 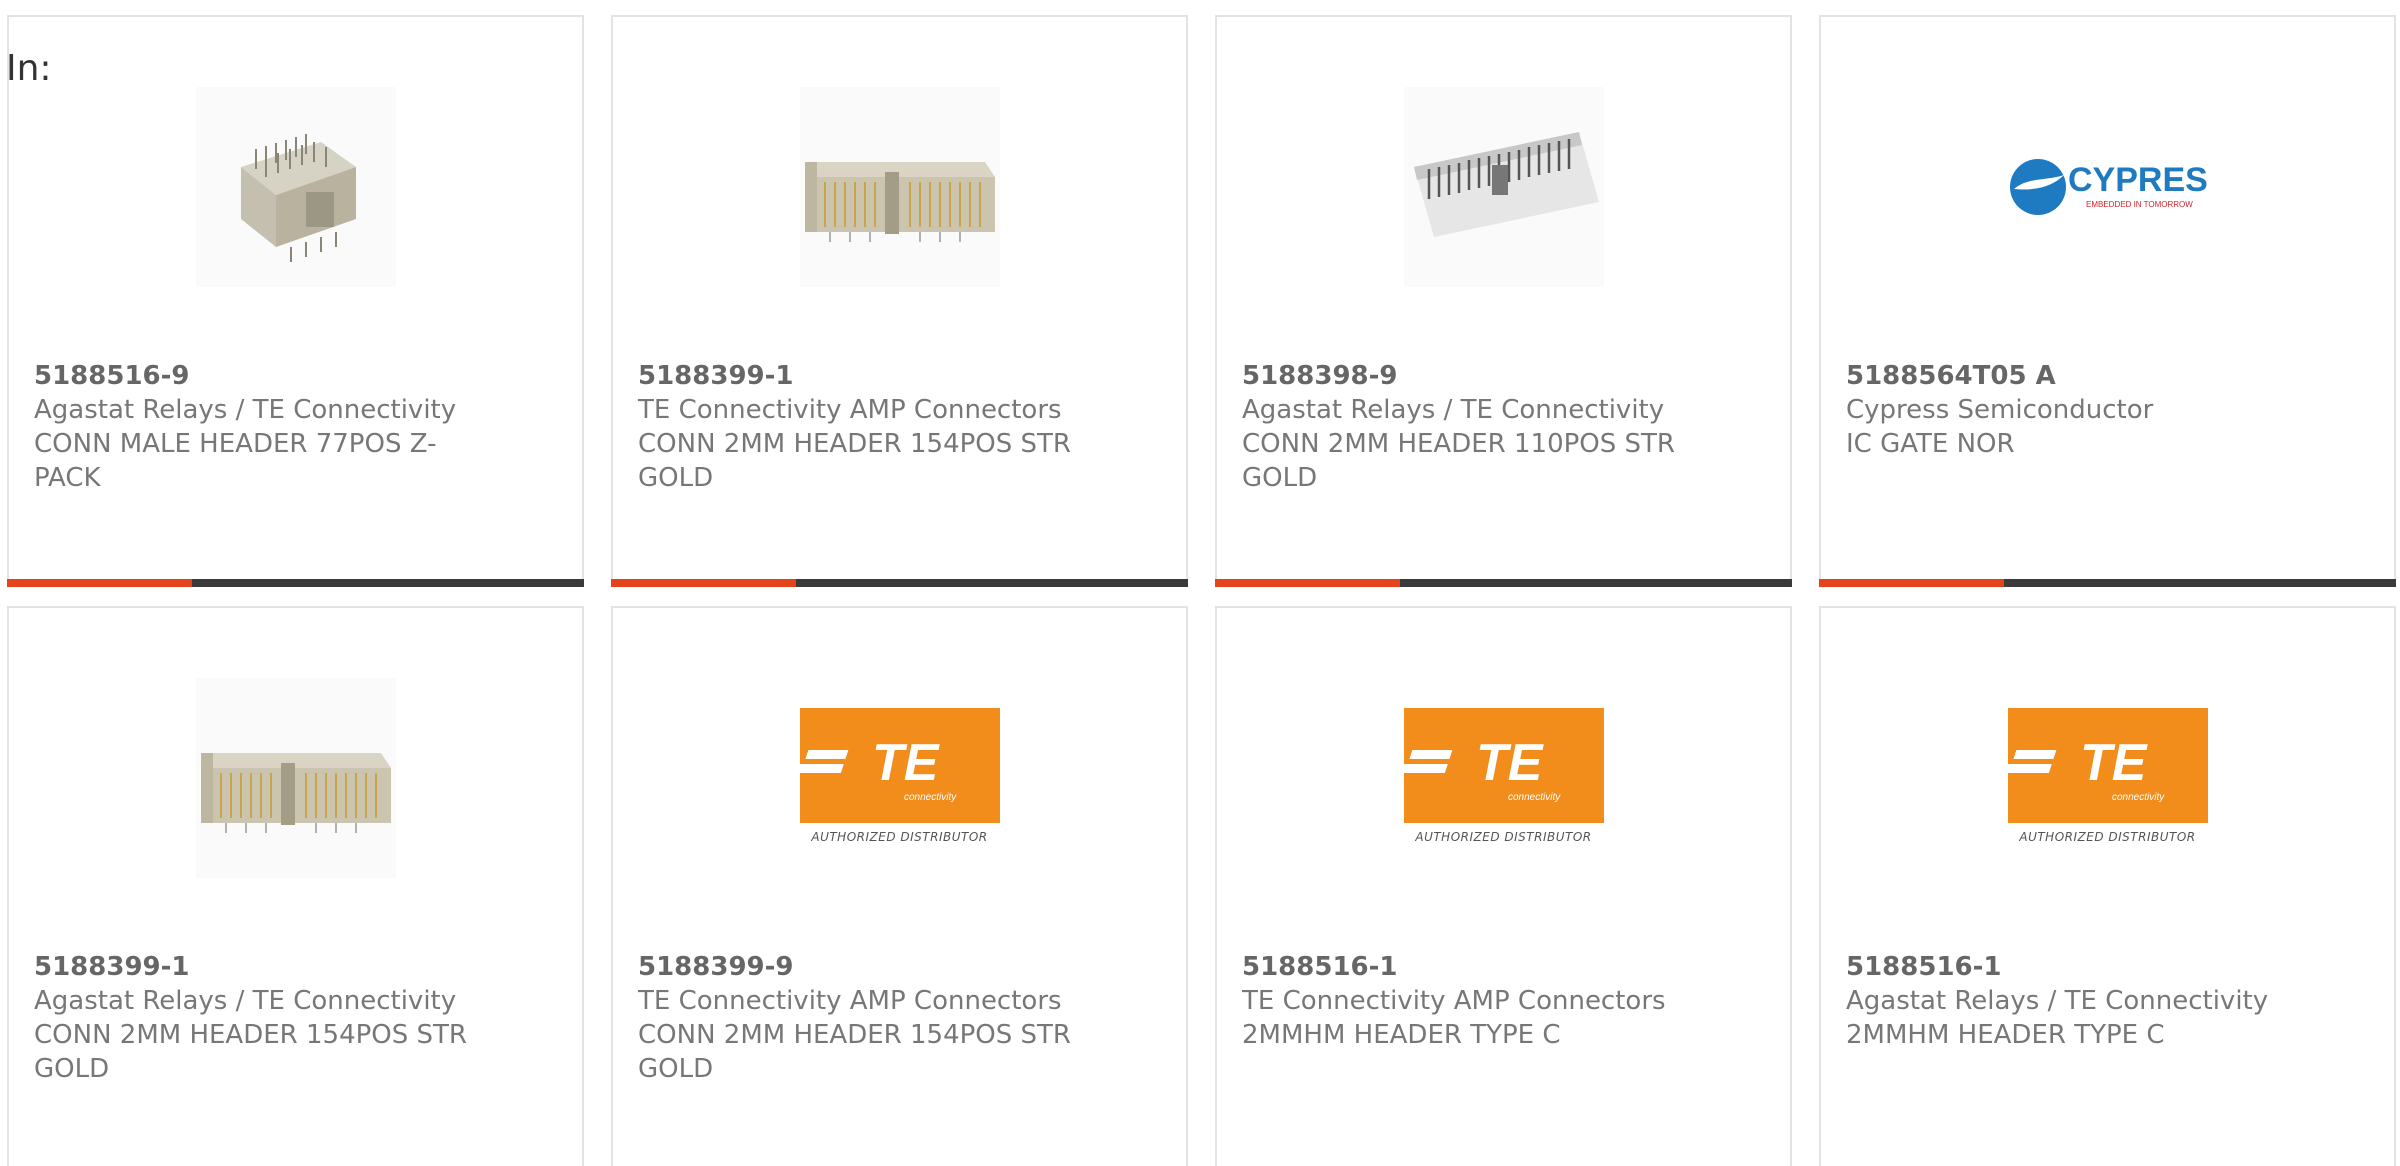 I want to click on product-description: CONN 2MM HEADER 110POS STR GOLD, so click(x=1458, y=461).